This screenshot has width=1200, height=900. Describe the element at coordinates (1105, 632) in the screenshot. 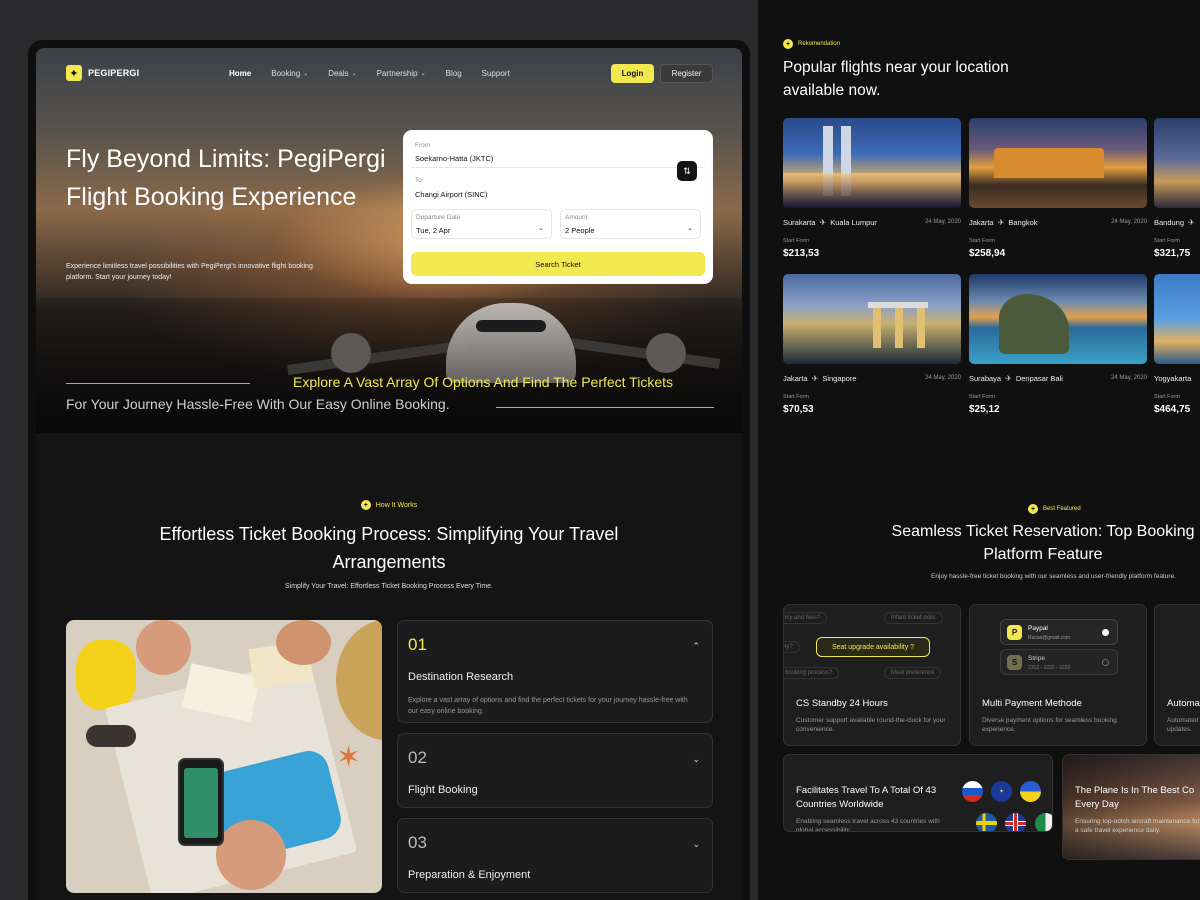

I see `radio-selected` at that location.